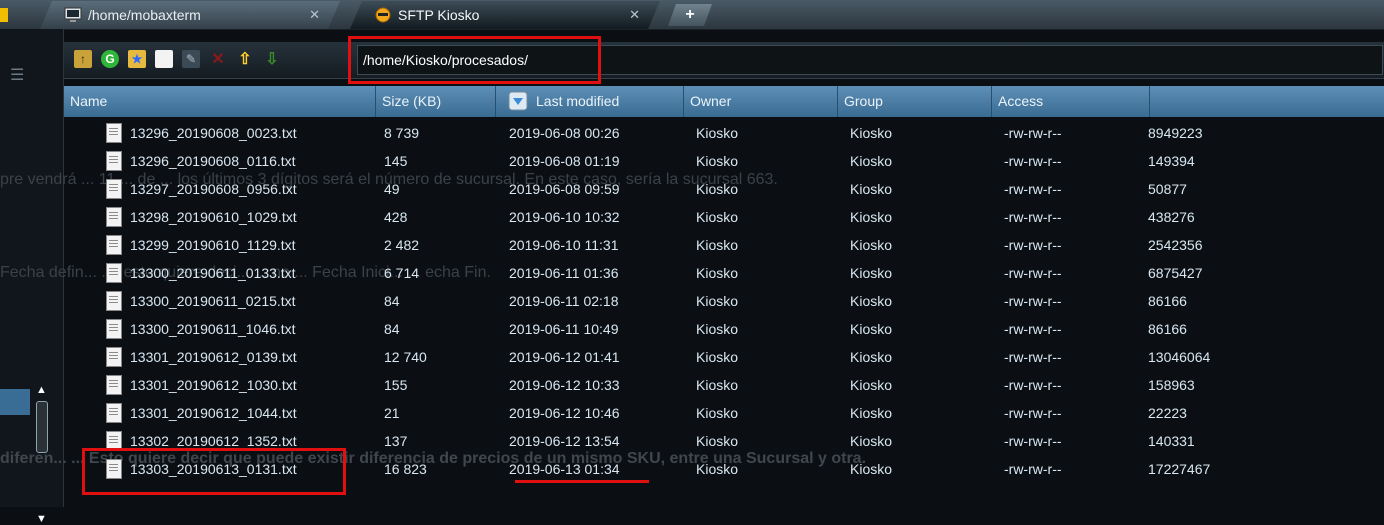 Image resolution: width=1384 pixels, height=525 pixels. What do you see at coordinates (1179, 357) in the screenshot?
I see `file-bytes: 13046064` at bounding box center [1179, 357].